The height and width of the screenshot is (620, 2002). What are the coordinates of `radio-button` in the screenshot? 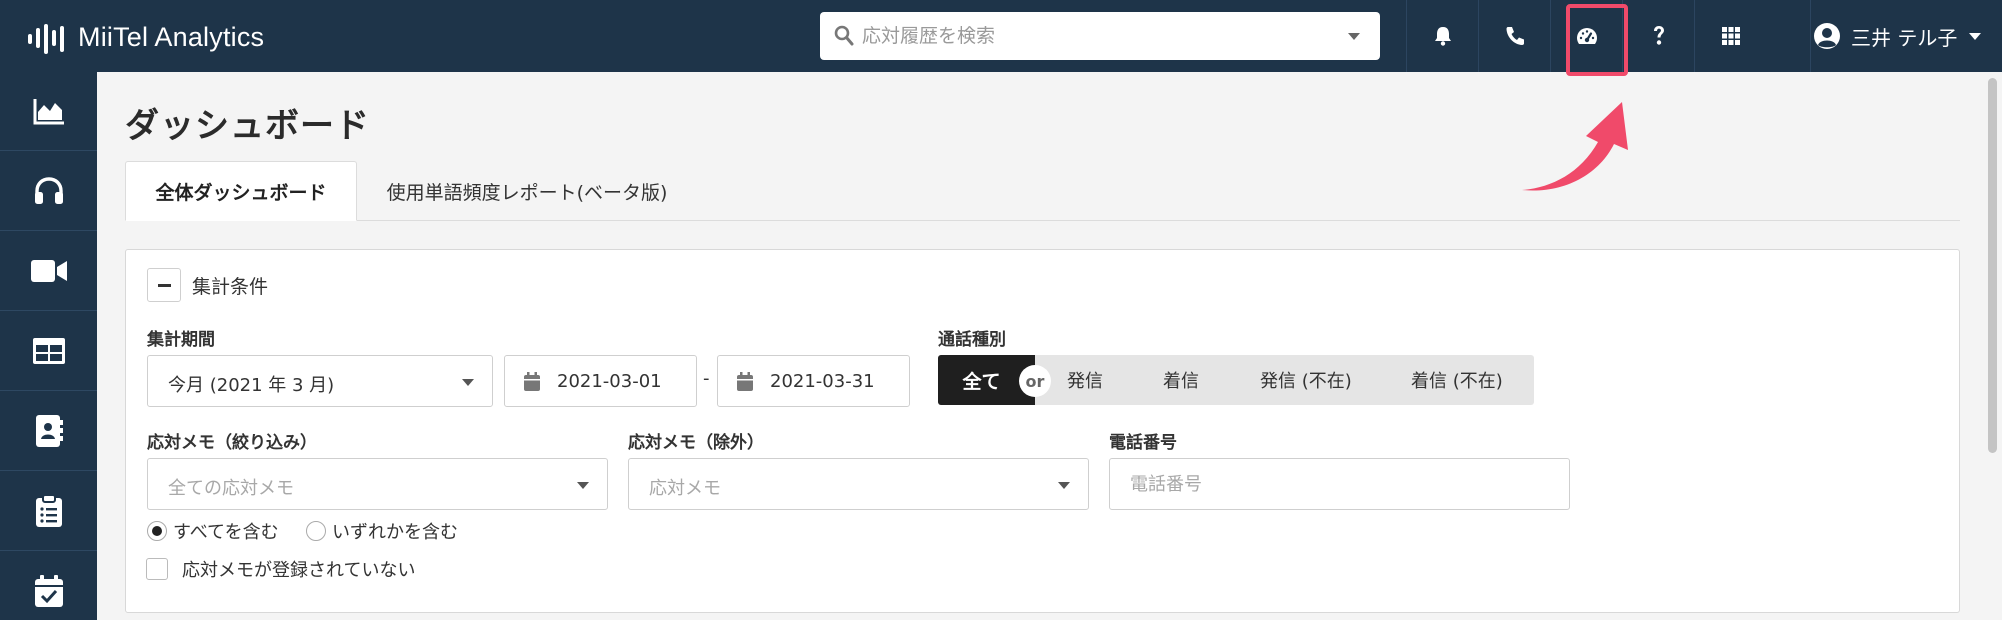 It's located at (316, 531).